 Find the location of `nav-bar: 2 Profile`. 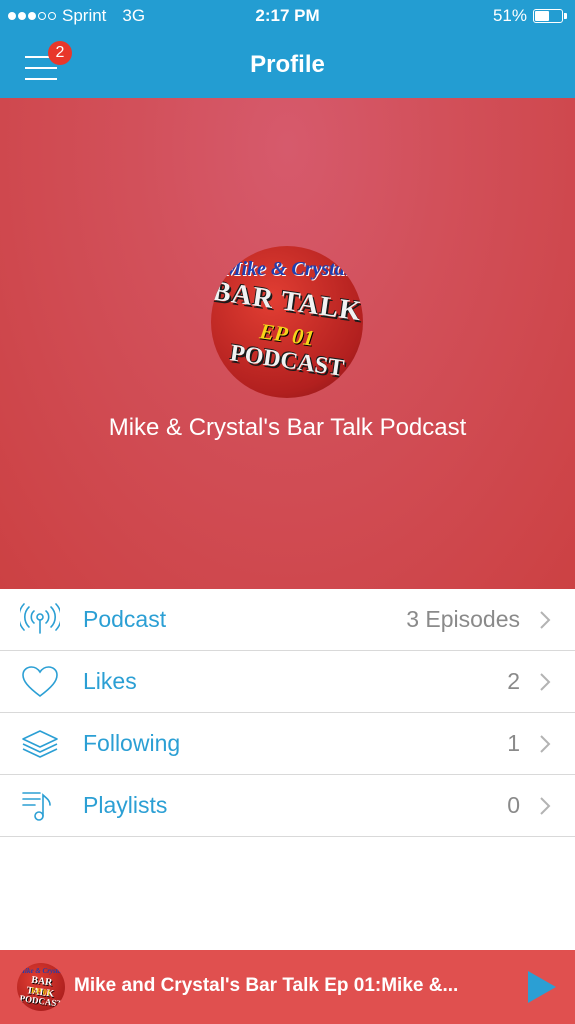

nav-bar: 2 Profile is located at coordinates (287, 65).